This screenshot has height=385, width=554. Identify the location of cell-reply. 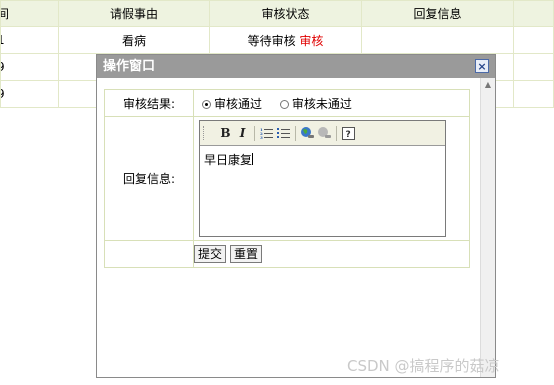
(437, 40).